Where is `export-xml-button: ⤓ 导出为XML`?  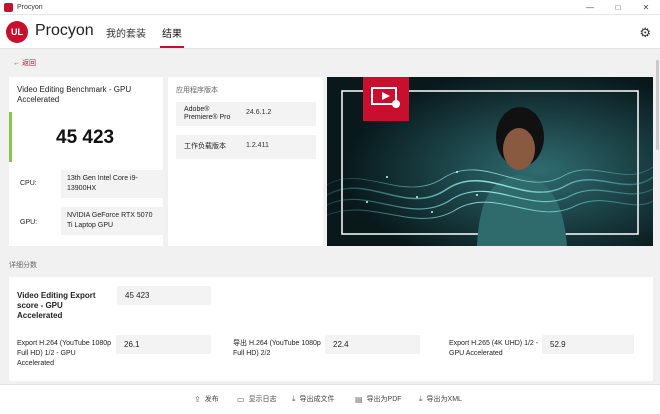
export-xml-button: ⤓ 导出为XML is located at coordinates (440, 399).